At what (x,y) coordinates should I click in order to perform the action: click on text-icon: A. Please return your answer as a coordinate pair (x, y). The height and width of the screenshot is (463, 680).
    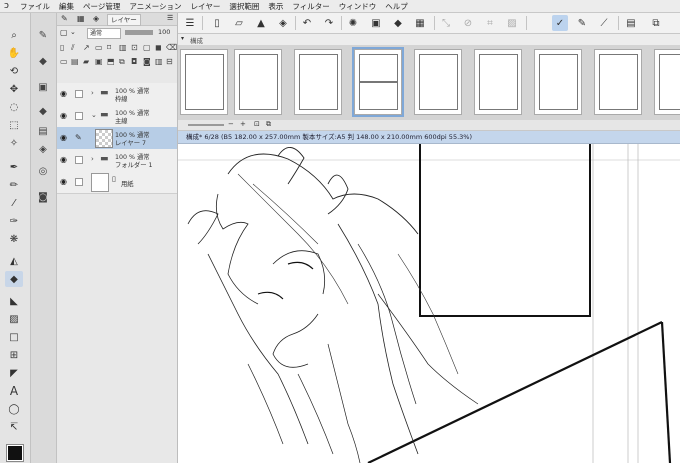
    Looking at the image, I should click on (14, 391).